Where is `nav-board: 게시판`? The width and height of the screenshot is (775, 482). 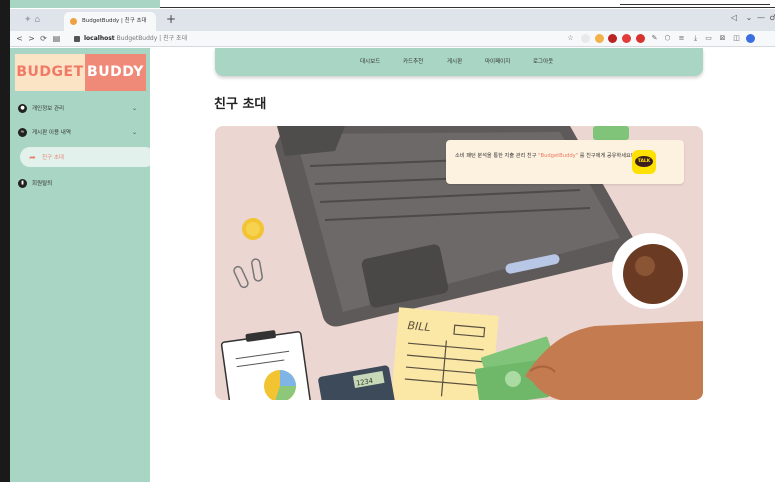 nav-board: 게시판 is located at coordinates (454, 62).